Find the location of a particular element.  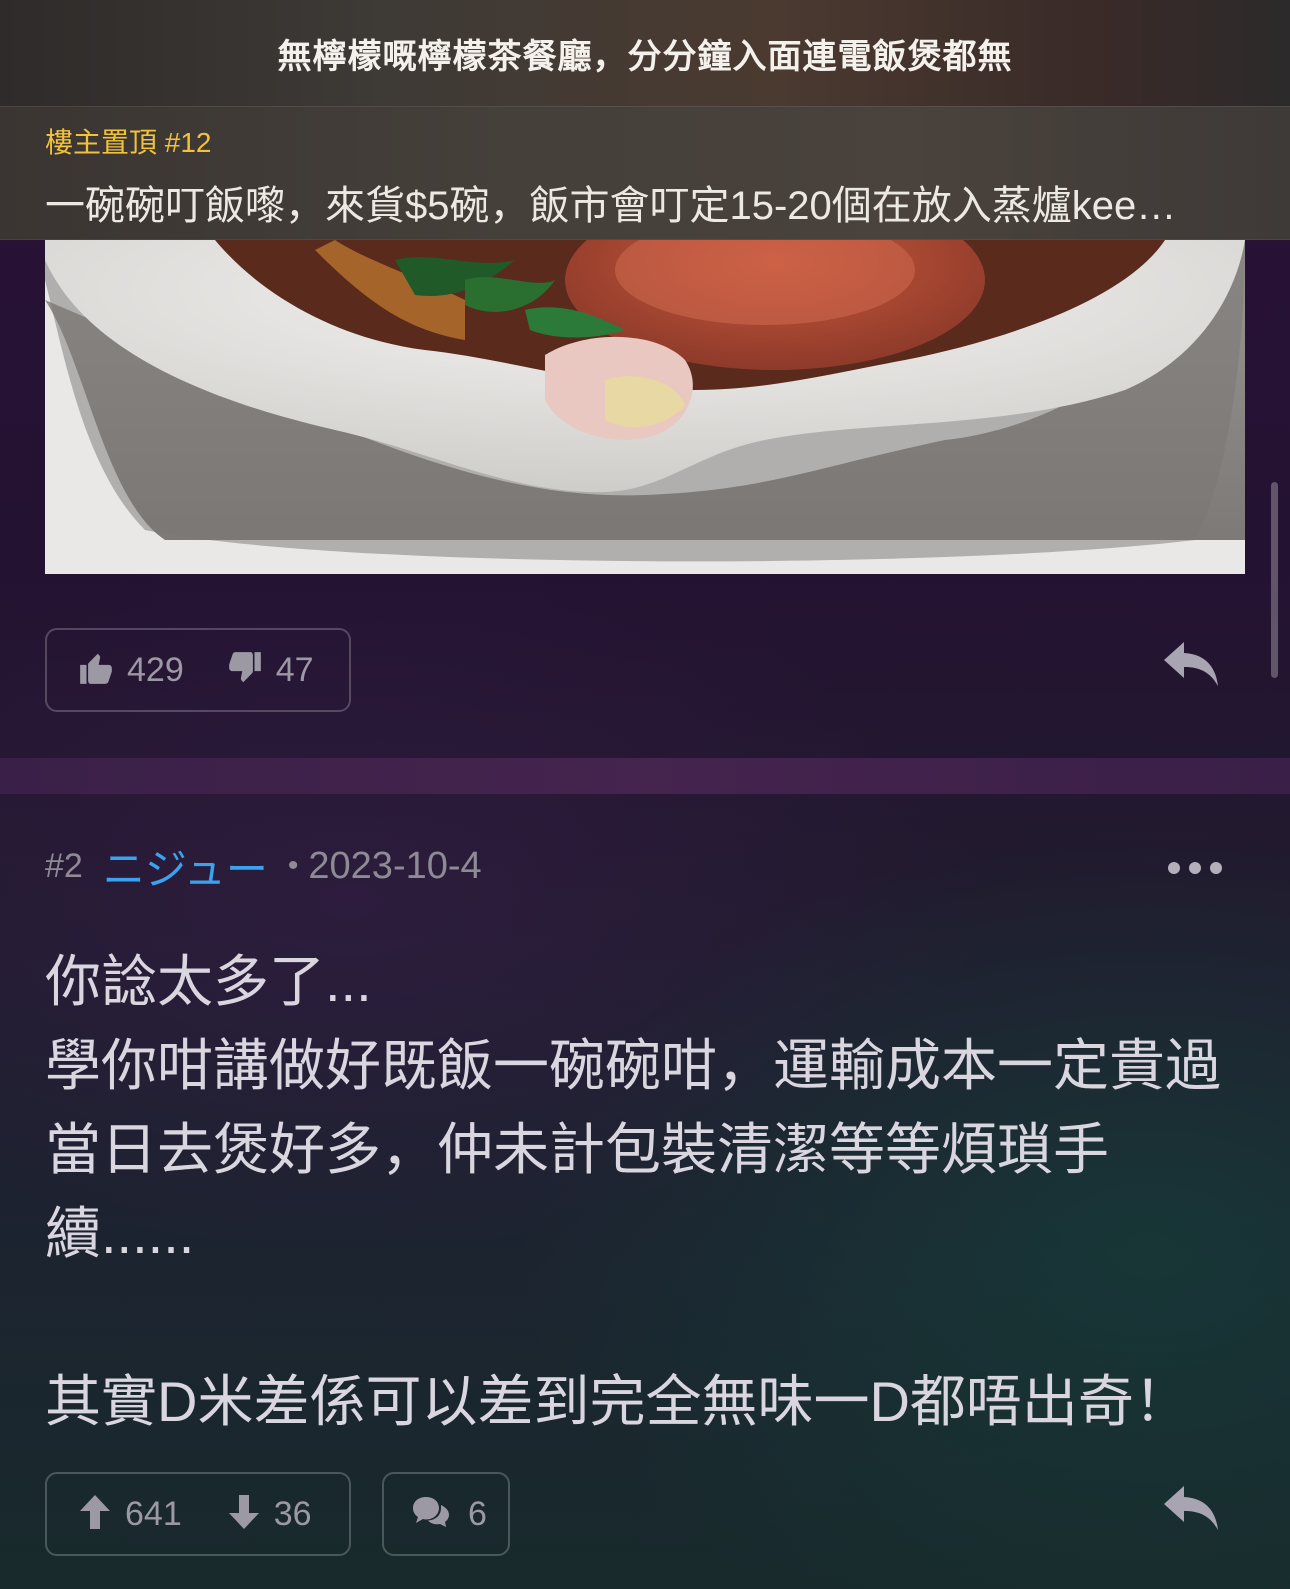

comments-box: 6 is located at coordinates (446, 1514).